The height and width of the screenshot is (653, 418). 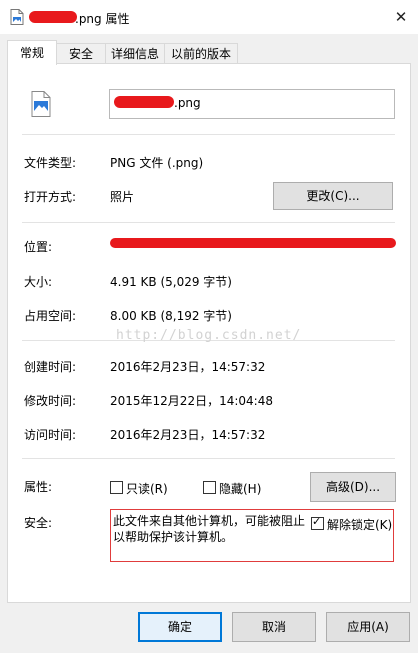 I want to click on size-label: 大小:, so click(x=38, y=282).